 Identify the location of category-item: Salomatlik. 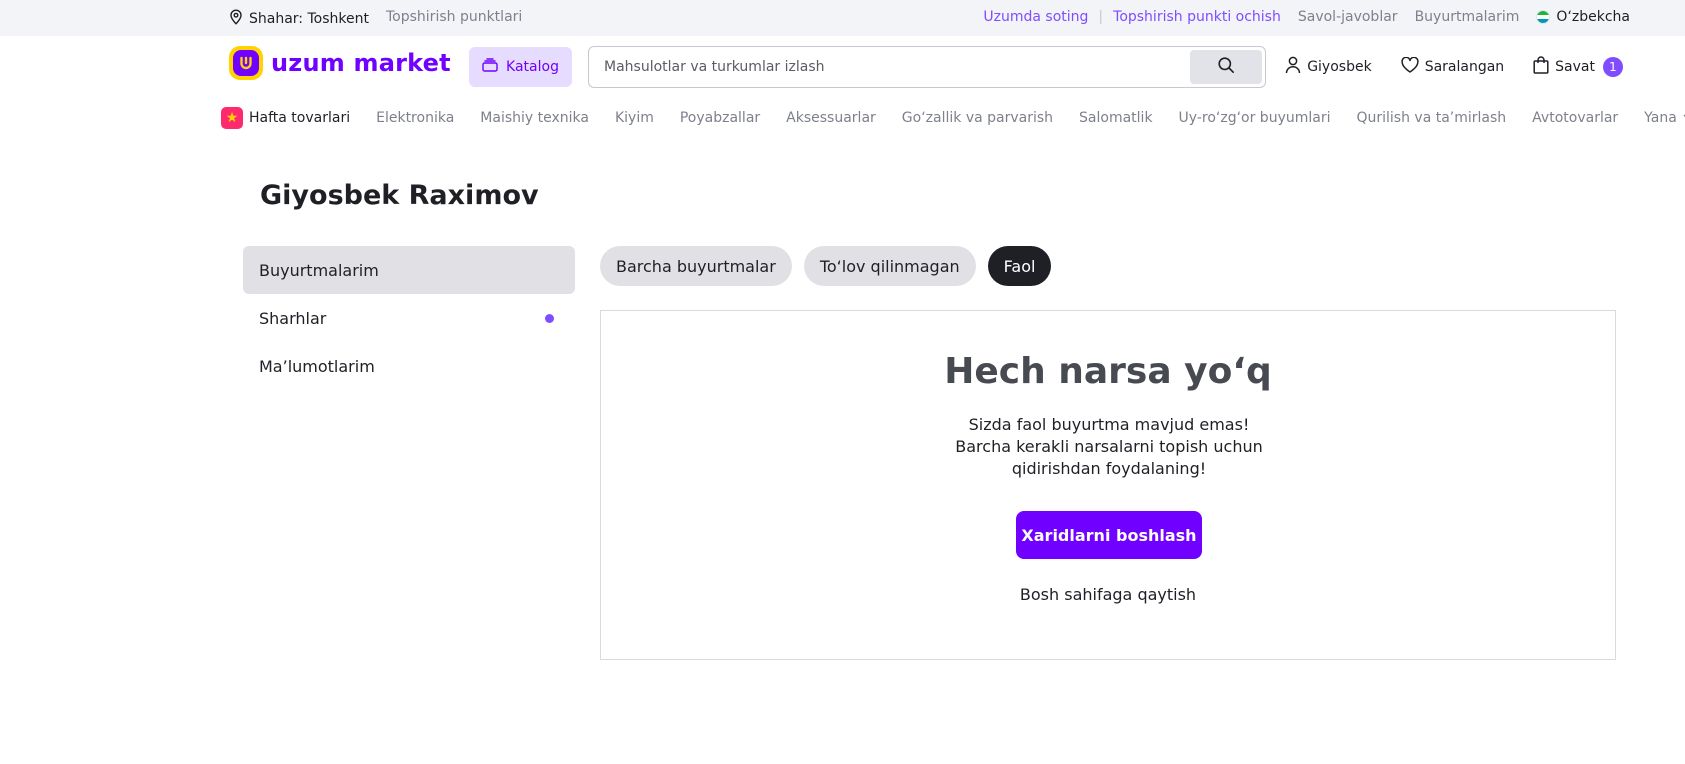
(1116, 118).